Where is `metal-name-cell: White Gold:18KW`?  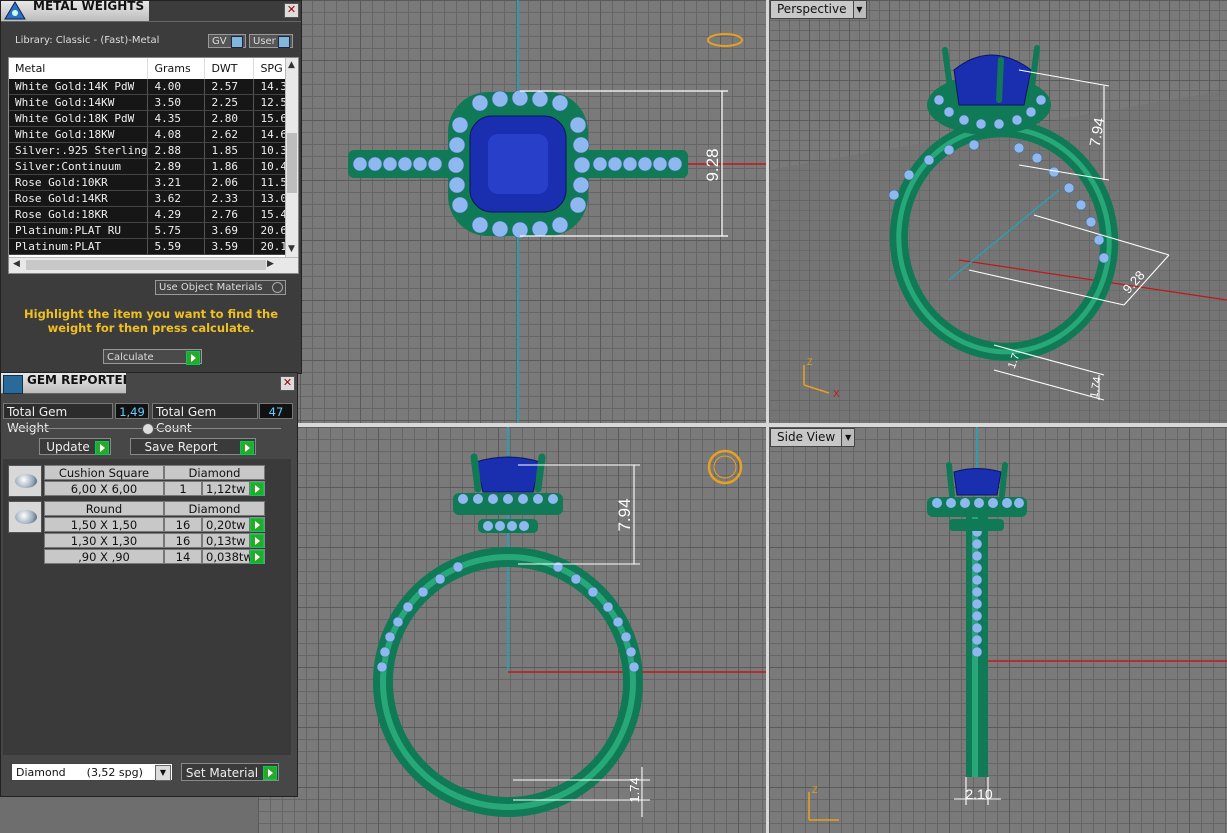 metal-name-cell: White Gold:18KW is located at coordinates (79, 134).